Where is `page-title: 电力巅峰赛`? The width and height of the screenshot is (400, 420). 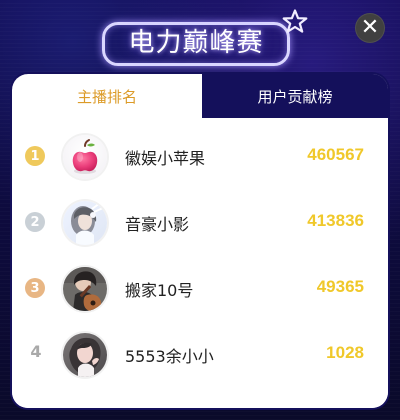 page-title: 电力巅峰赛 is located at coordinates (196, 43).